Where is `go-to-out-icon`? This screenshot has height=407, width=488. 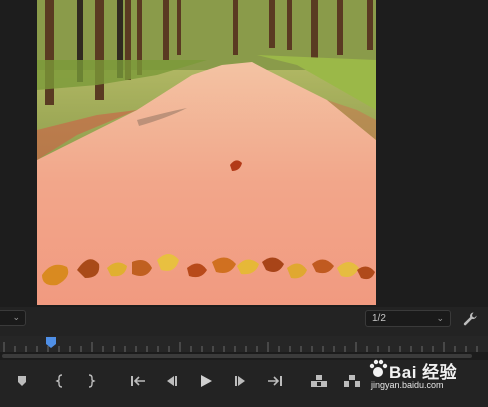 go-to-out-icon is located at coordinates (275, 381).